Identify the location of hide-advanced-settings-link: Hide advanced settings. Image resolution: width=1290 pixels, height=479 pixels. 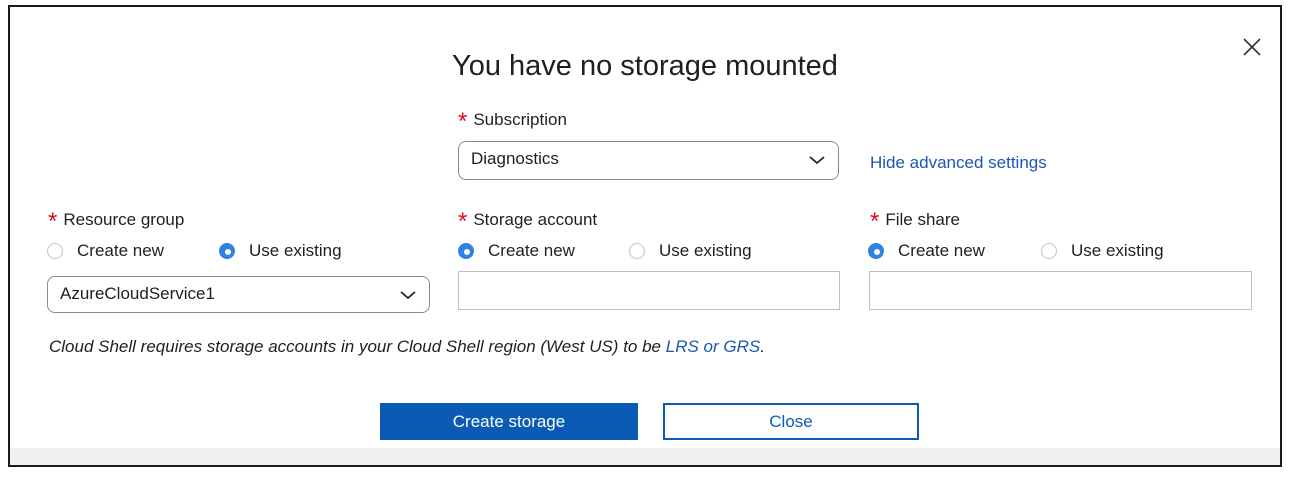
(958, 163).